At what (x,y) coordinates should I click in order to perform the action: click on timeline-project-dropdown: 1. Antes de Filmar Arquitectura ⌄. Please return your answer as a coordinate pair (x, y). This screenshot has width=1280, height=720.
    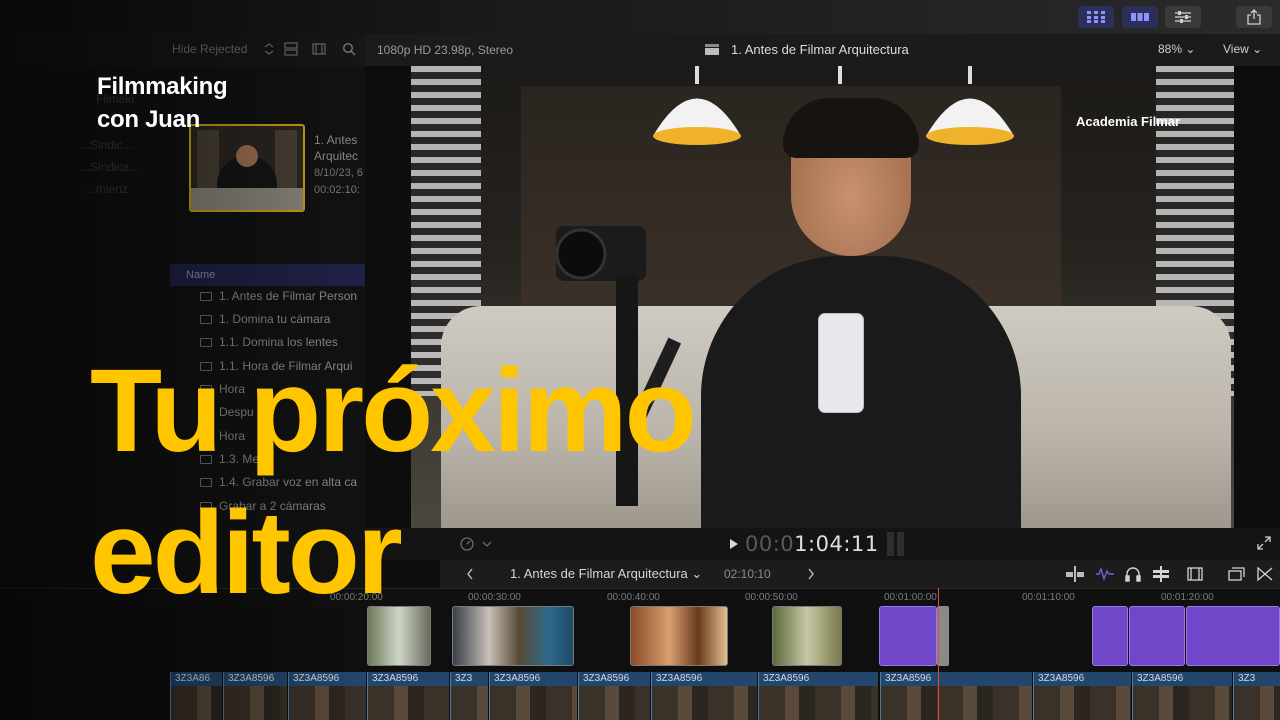
    Looking at the image, I should click on (606, 574).